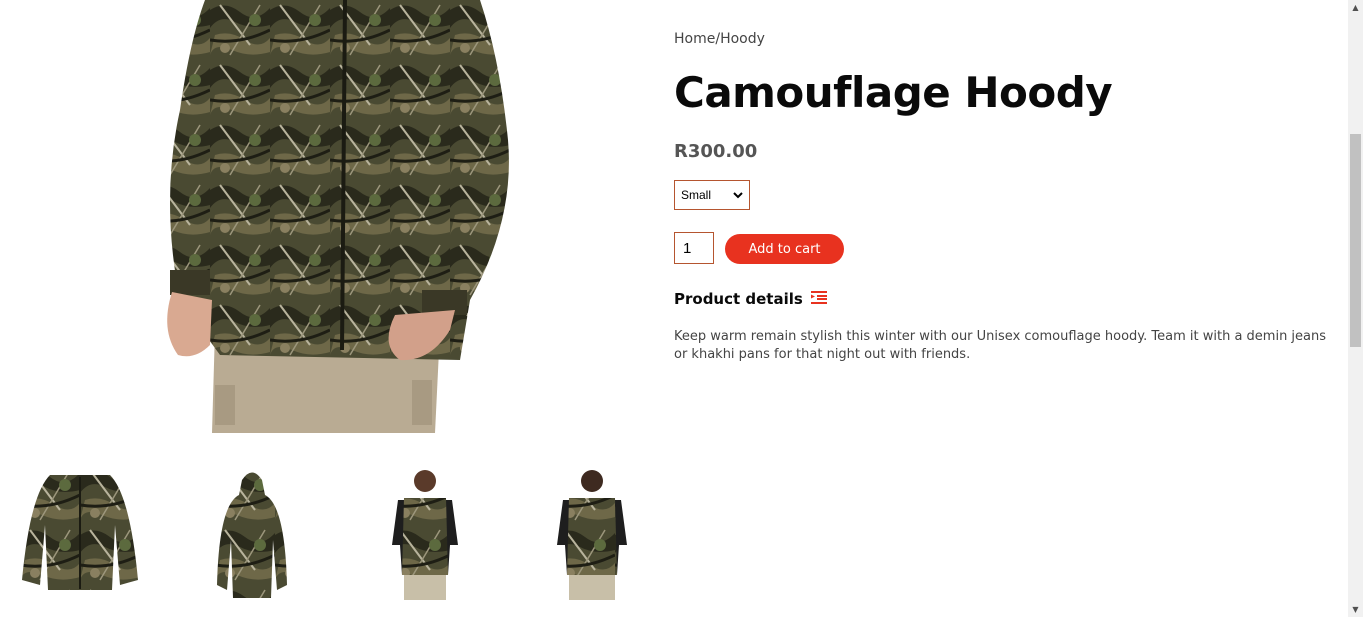  I want to click on thumbnail-vest-front, so click(425, 532).